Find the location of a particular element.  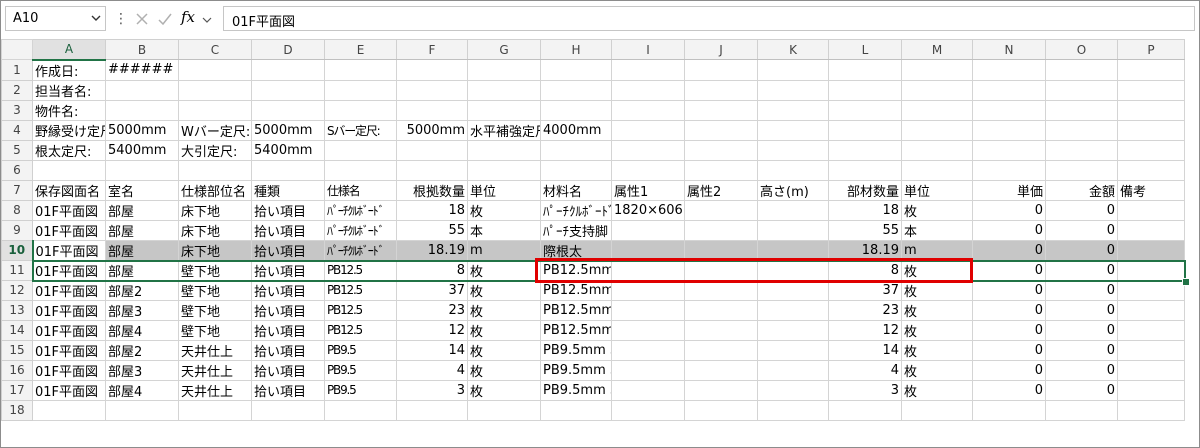

cell-m18 is located at coordinates (937, 410).